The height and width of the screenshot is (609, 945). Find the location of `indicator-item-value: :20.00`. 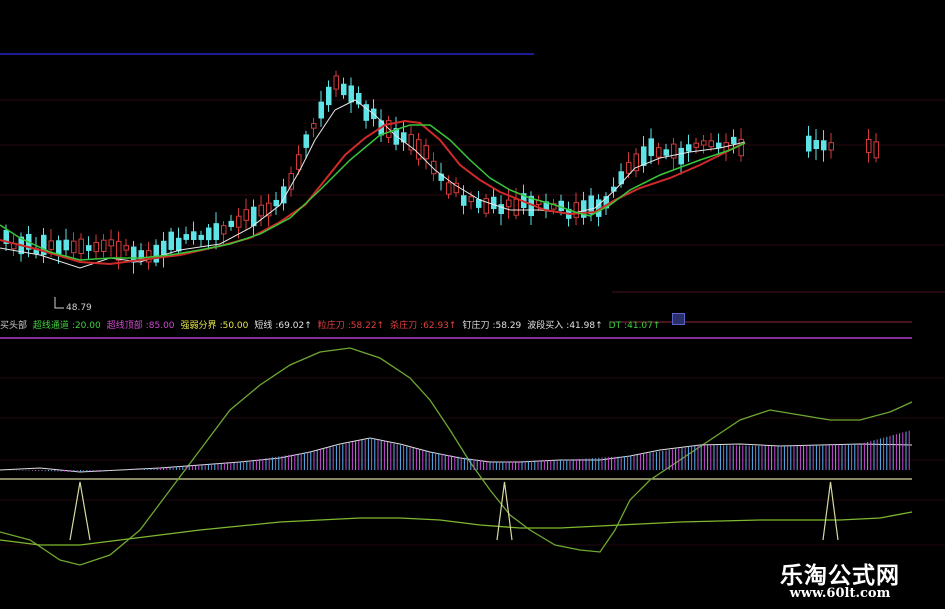

indicator-item-value: :20.00 is located at coordinates (86, 326).